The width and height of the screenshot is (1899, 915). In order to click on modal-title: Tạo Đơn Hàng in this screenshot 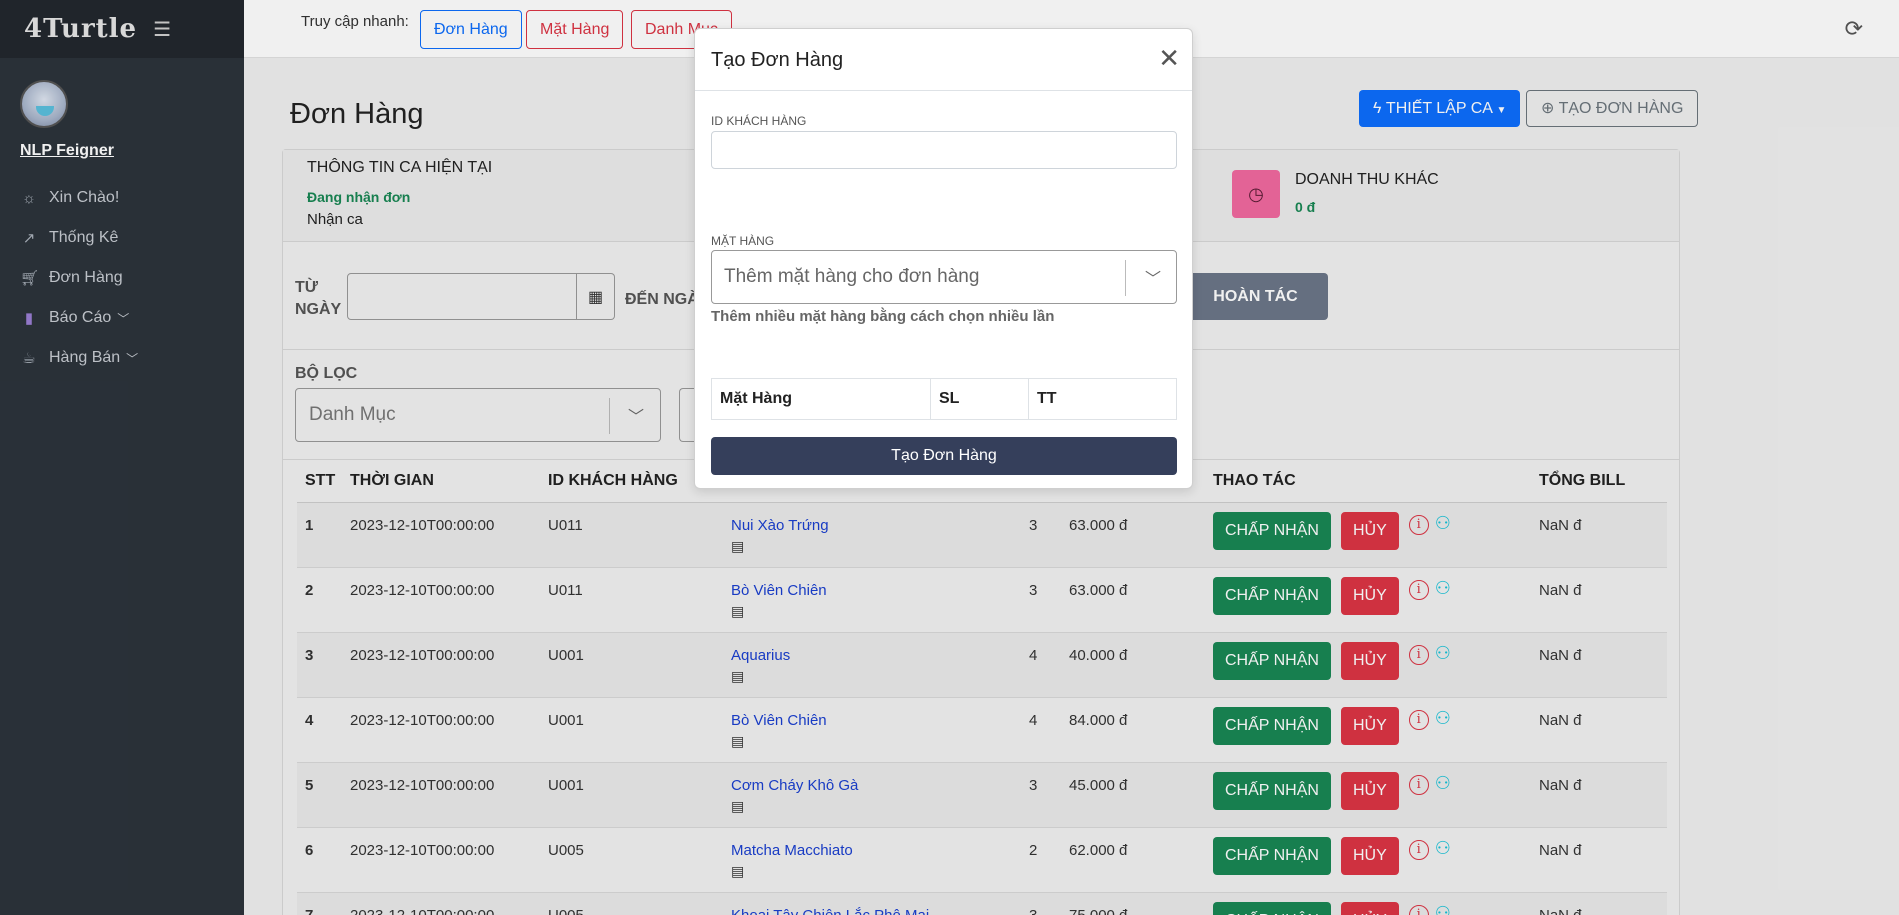, I will do `click(777, 60)`.